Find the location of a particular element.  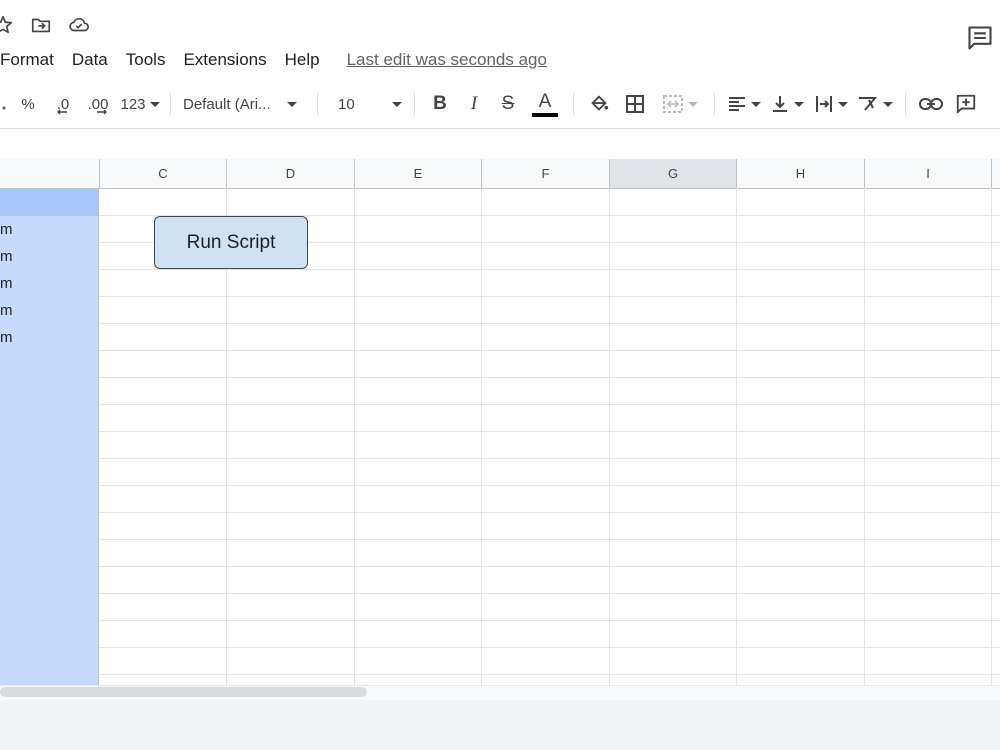

column-header-j is located at coordinates (996, 173).